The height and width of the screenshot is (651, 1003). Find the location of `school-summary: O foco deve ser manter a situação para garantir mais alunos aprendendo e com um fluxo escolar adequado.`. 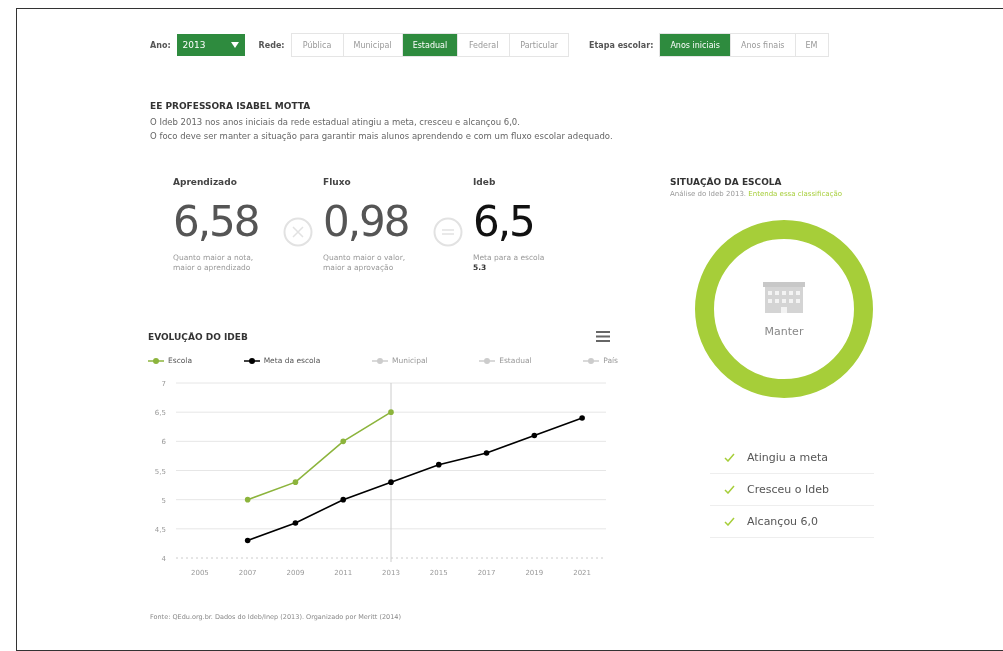

school-summary: O foco deve ser manter a situação para garantir mais alunos aprendendo e com um fluxo escolar adequado. is located at coordinates (382, 136).